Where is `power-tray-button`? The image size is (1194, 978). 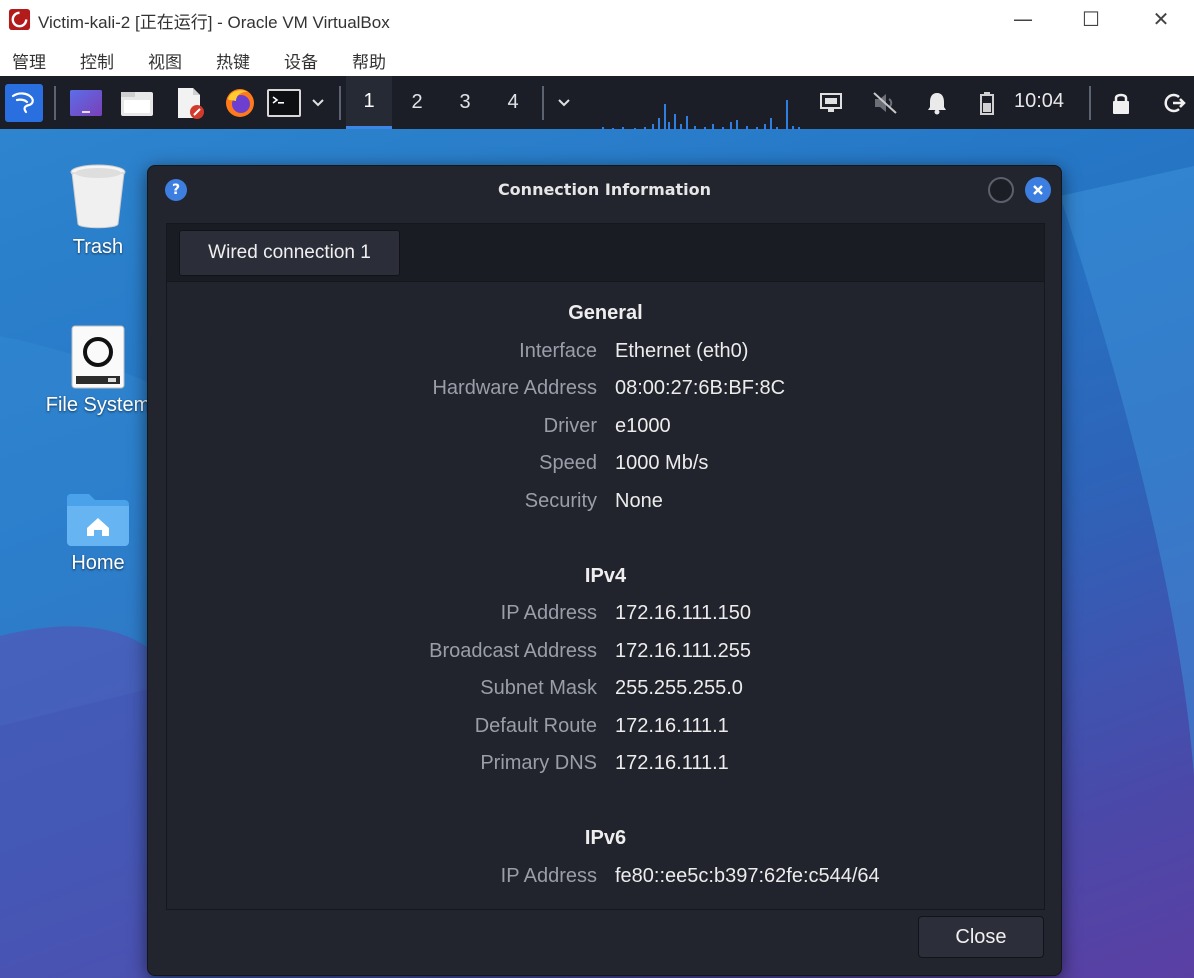 power-tray-button is located at coordinates (987, 102).